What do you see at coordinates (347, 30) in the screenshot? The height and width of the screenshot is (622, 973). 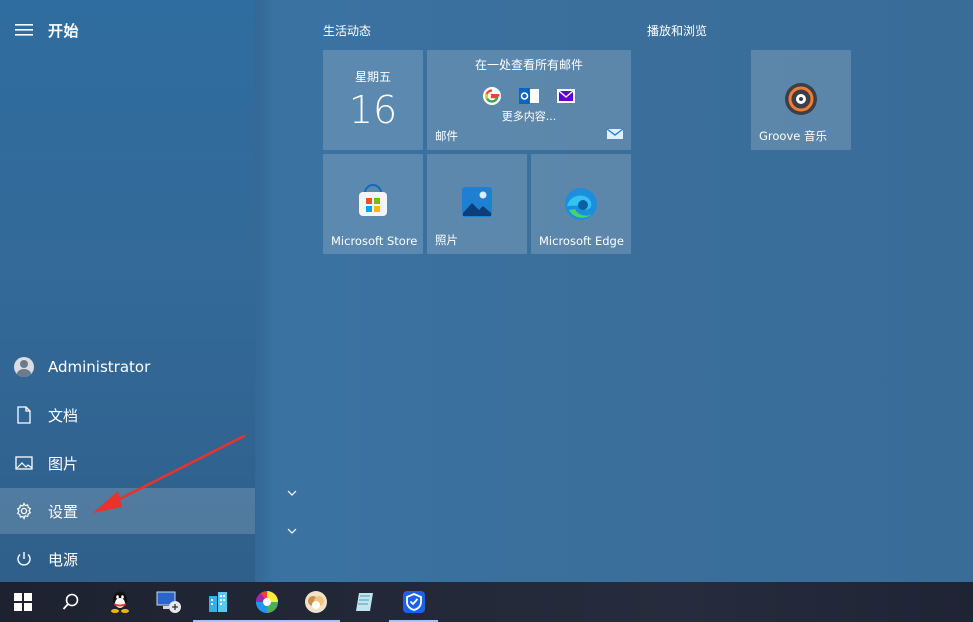 I see `group-title-life: 生活动态` at bounding box center [347, 30].